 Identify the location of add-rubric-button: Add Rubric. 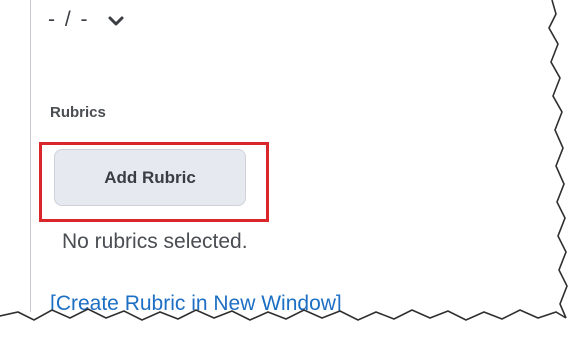
(150, 177).